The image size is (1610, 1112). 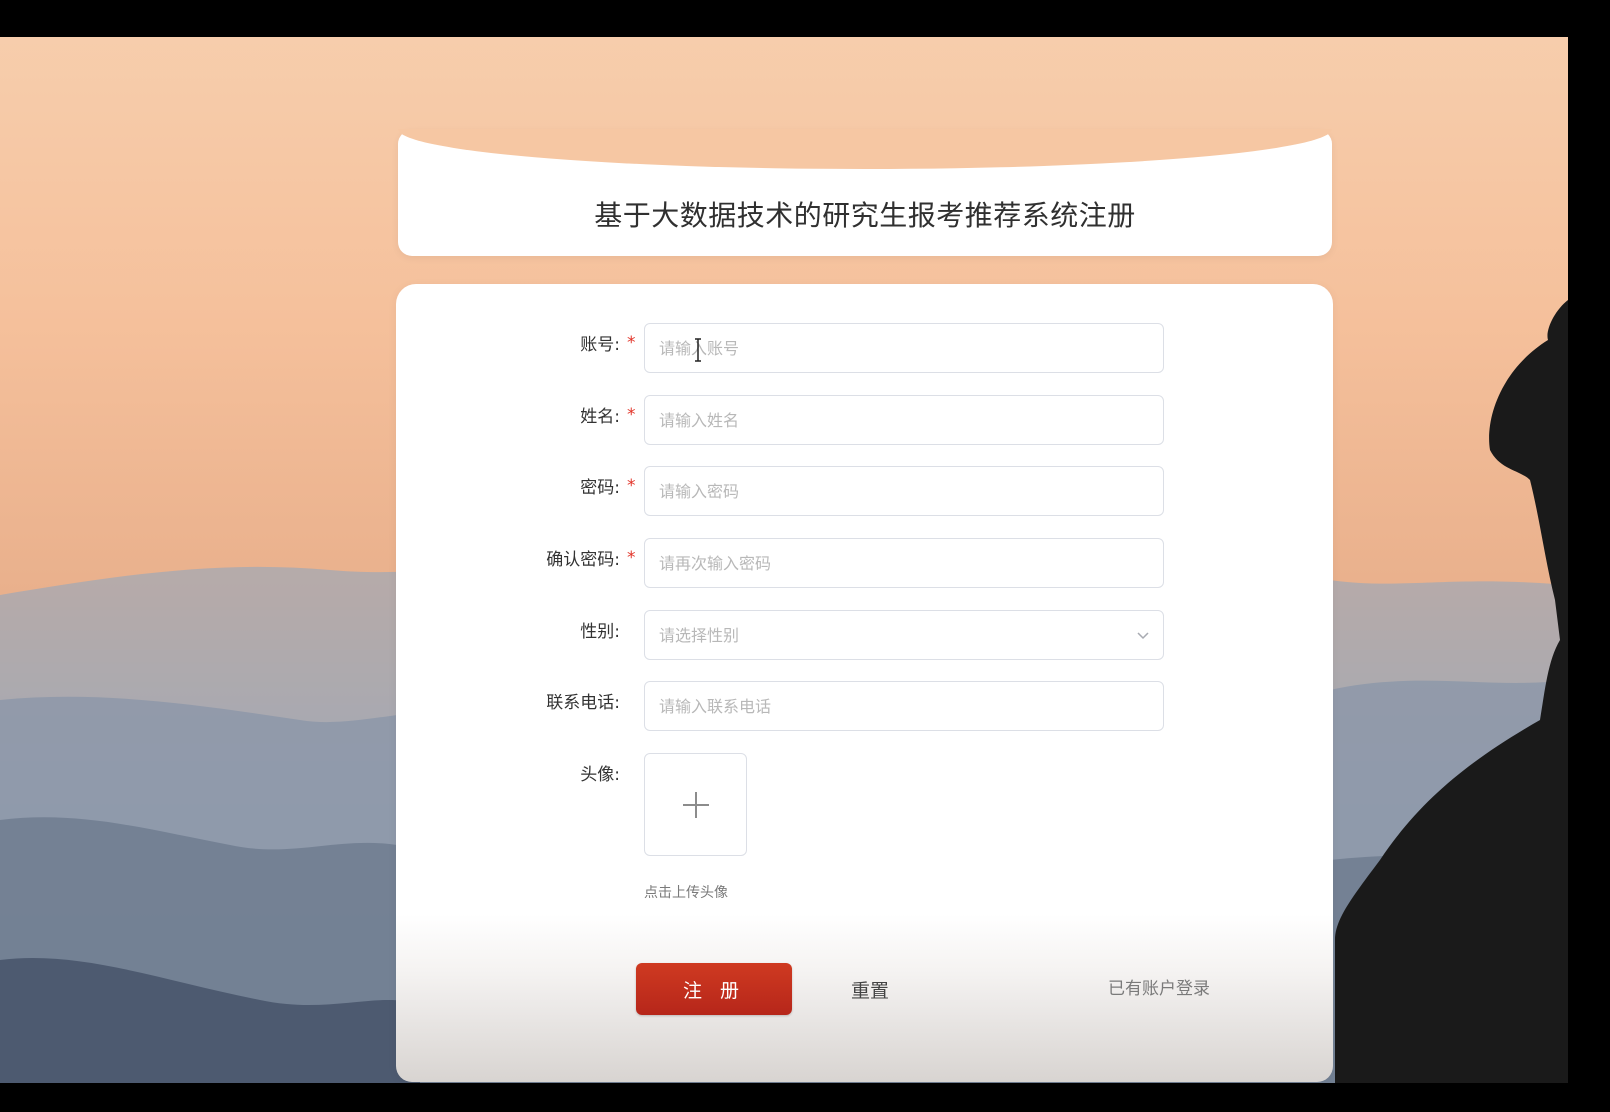 What do you see at coordinates (1159, 986) in the screenshot?
I see `login-link: 已有账户登录` at bounding box center [1159, 986].